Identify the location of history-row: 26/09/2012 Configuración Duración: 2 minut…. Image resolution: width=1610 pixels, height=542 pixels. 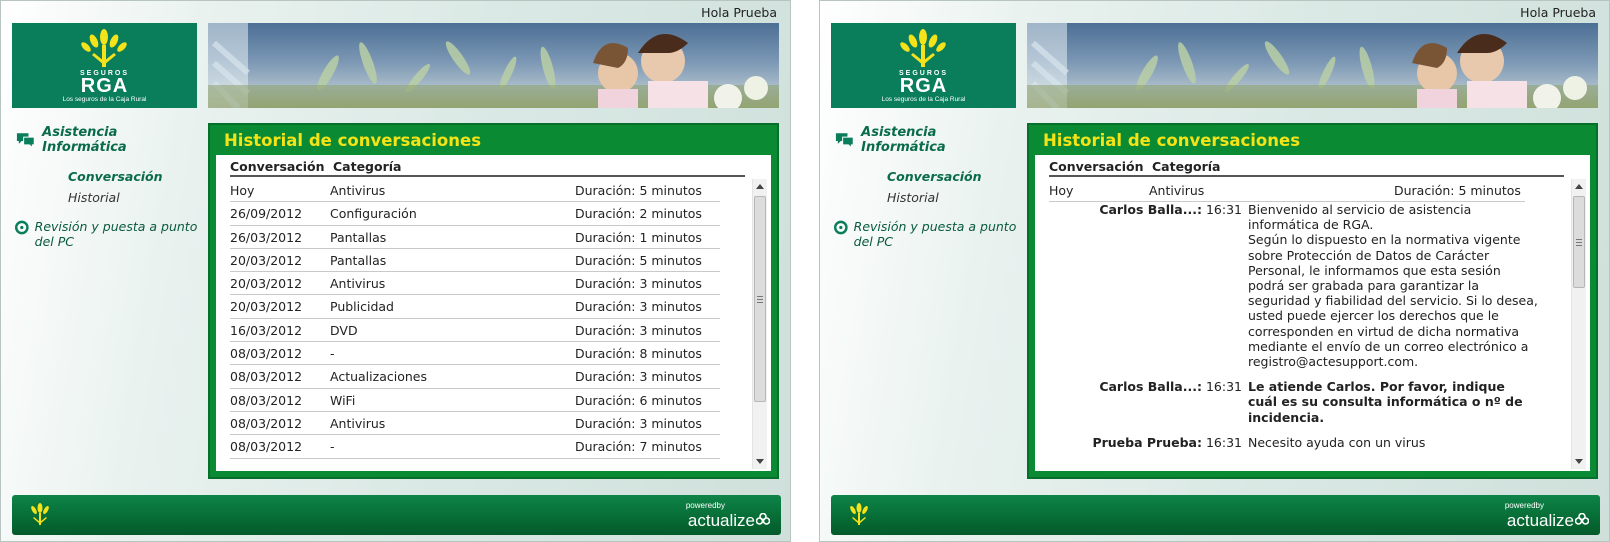
(475, 214).